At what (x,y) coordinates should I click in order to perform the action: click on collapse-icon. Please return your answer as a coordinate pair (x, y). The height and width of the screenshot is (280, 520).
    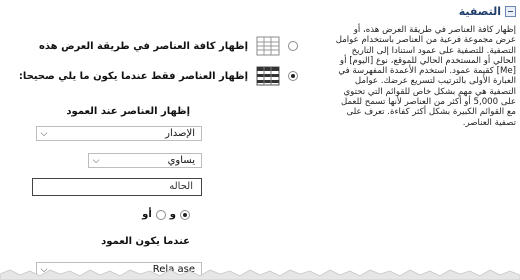
    Looking at the image, I should click on (510, 11).